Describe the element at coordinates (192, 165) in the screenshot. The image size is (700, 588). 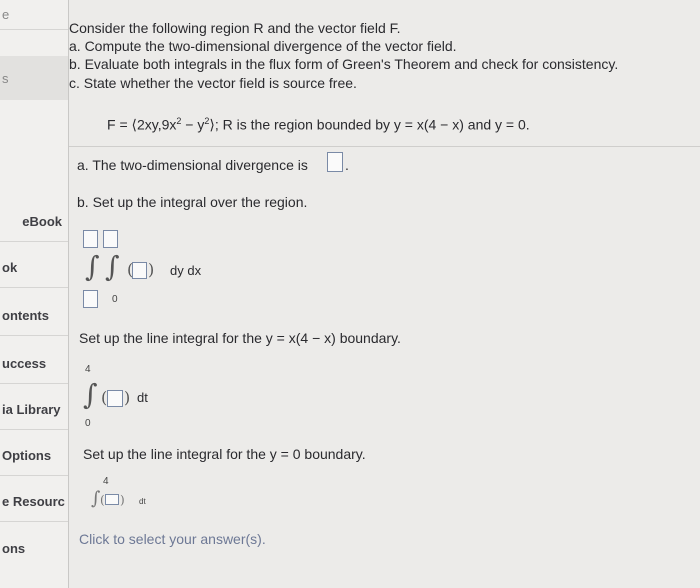
I see `divergence-label: a. The two-dimensional divergence is` at that location.